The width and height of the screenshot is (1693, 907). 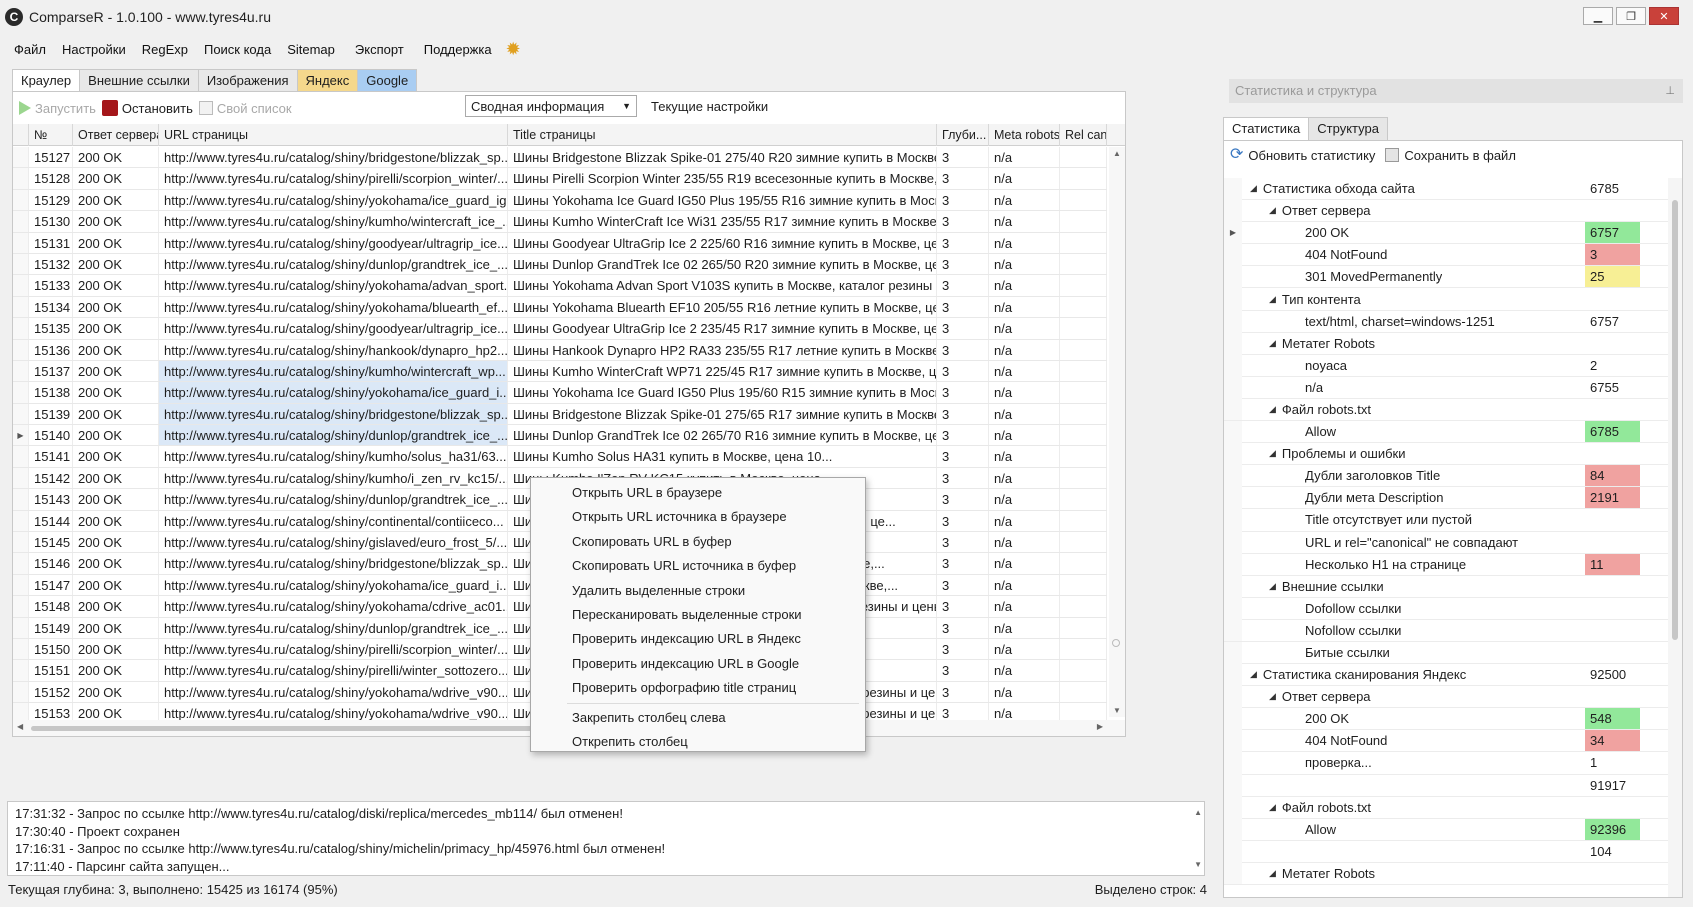 What do you see at coordinates (1598, 16) in the screenshot?
I see `minimize-button: ▁` at bounding box center [1598, 16].